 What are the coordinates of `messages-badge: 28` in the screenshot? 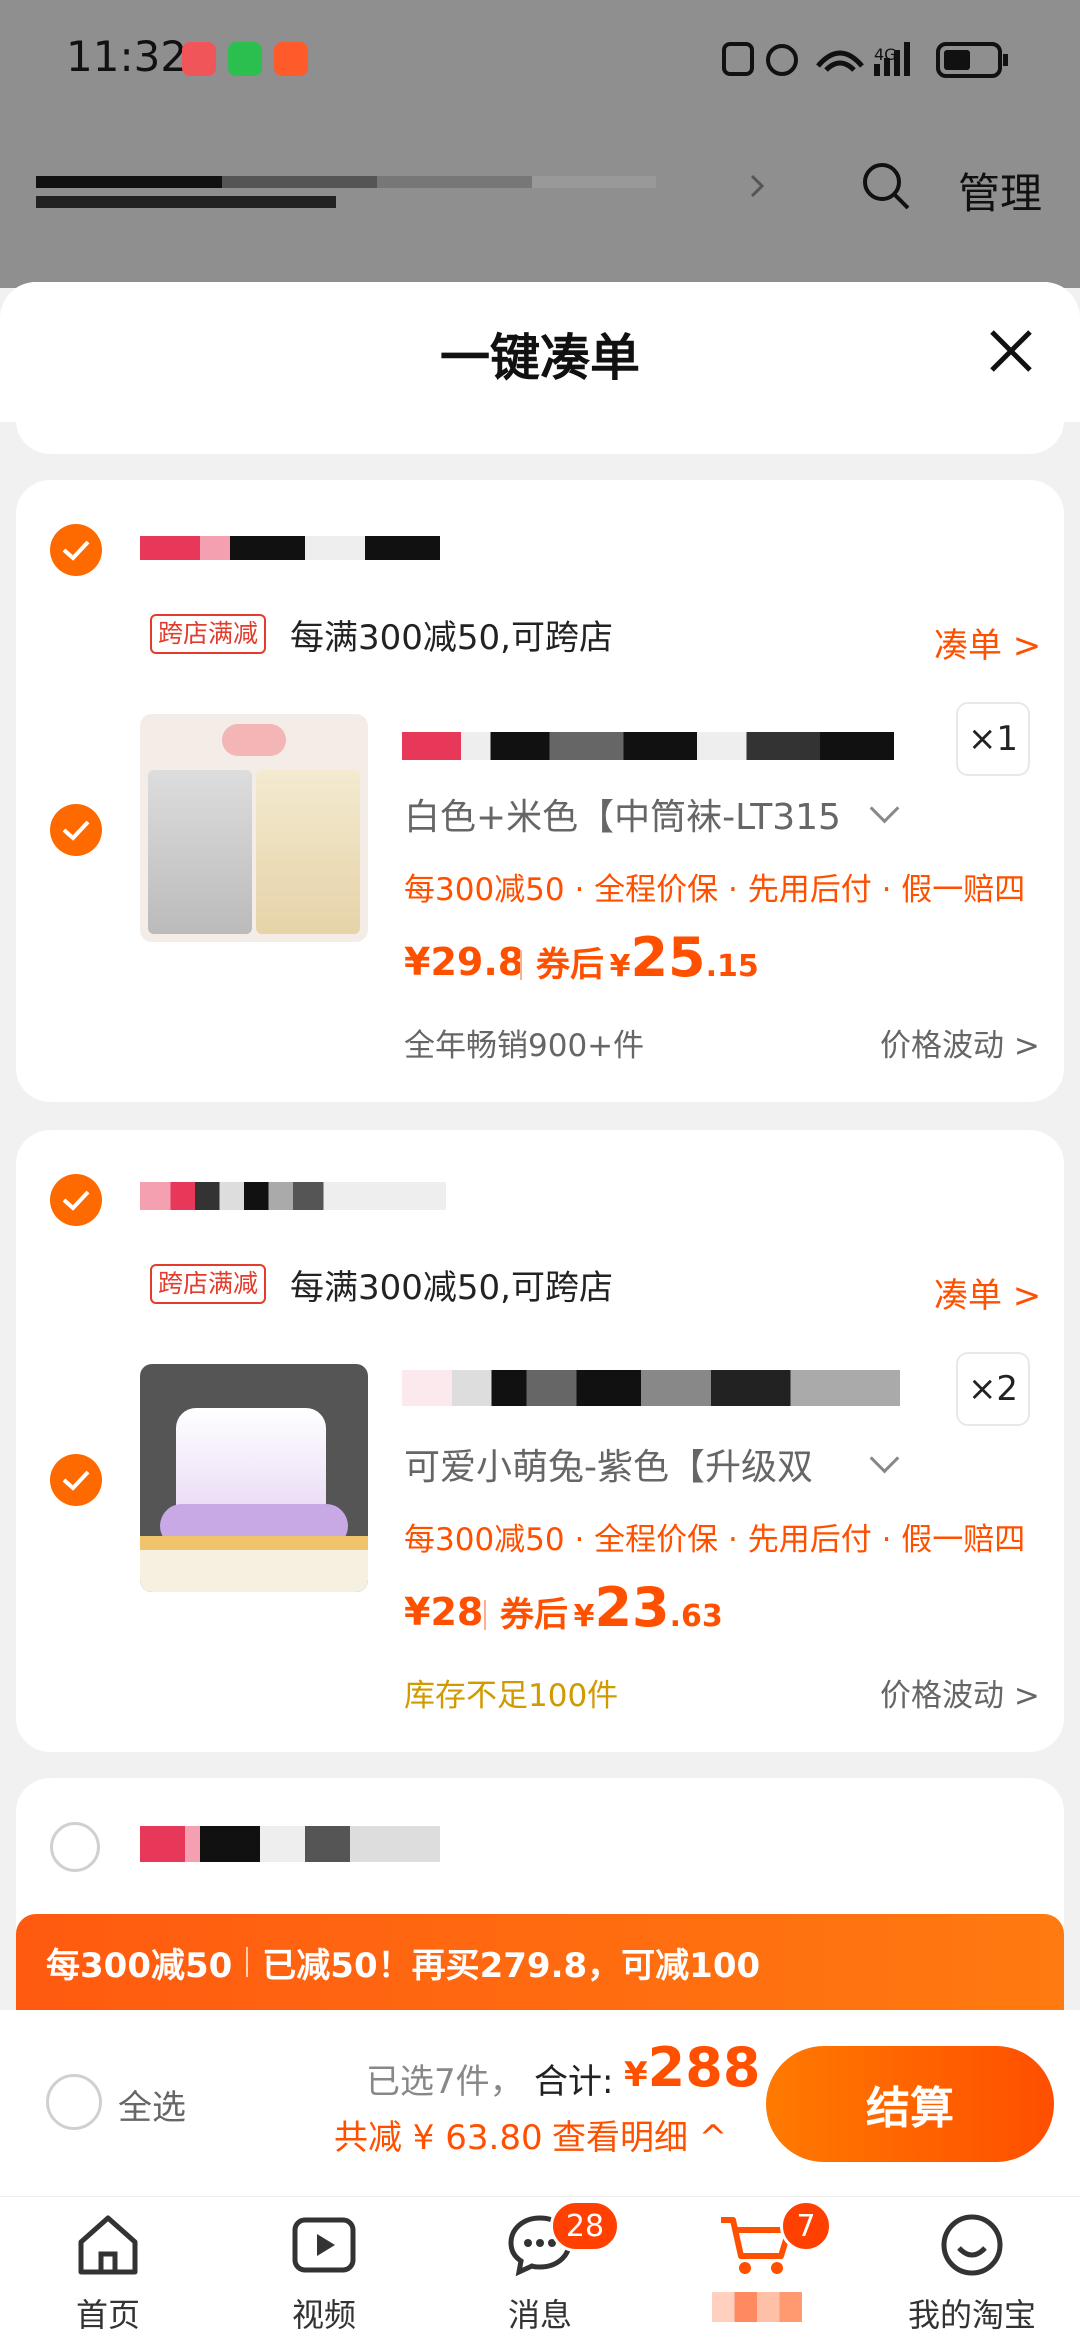 It's located at (585, 2226).